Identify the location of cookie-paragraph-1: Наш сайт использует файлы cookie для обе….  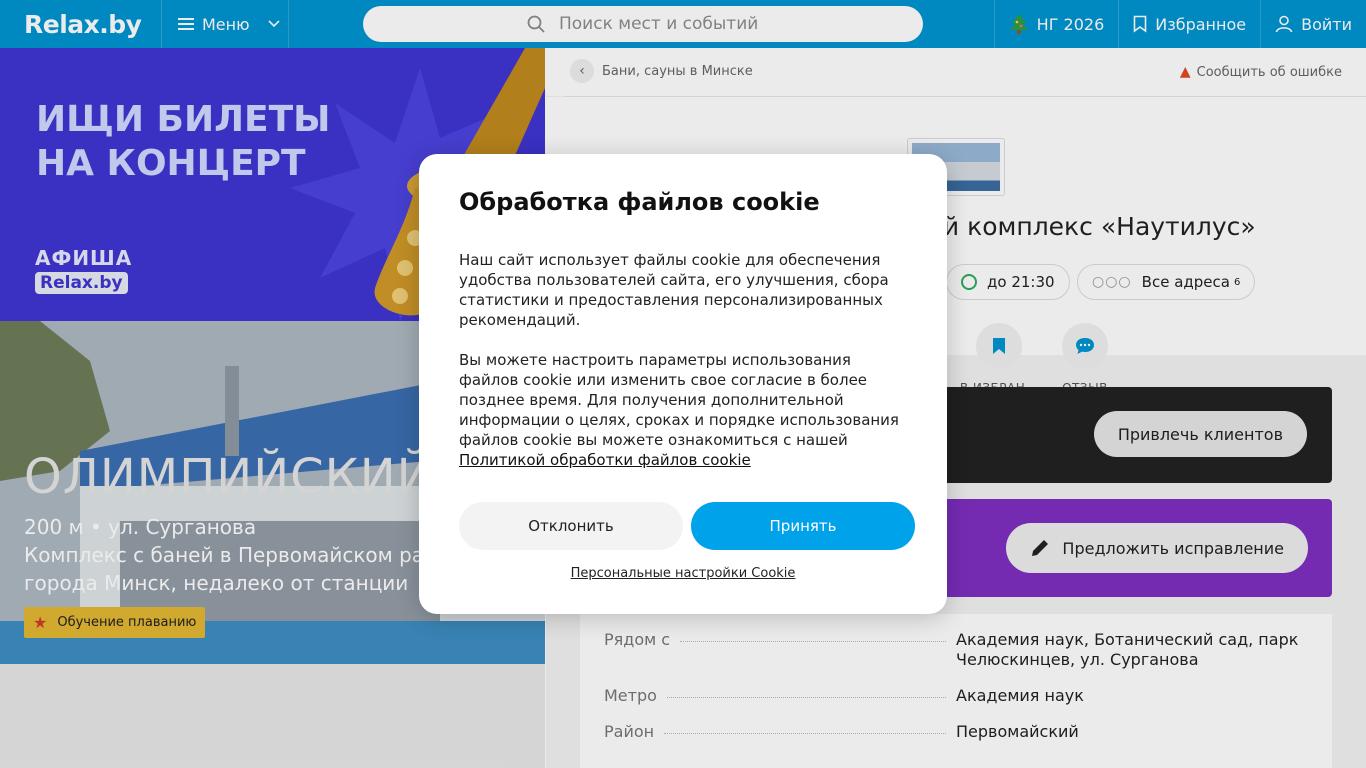
(674, 290).